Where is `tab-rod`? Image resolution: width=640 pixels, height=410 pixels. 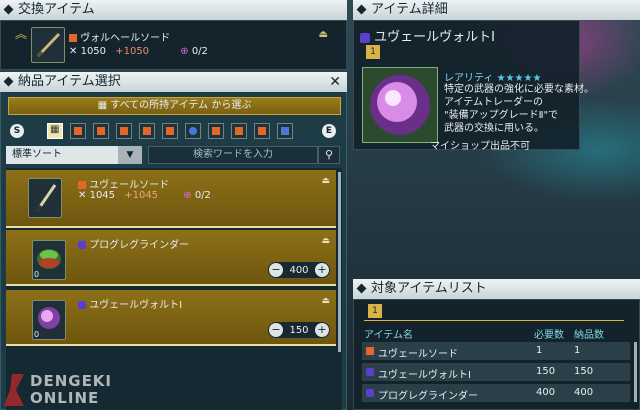
tab-rod is located at coordinates (285, 131).